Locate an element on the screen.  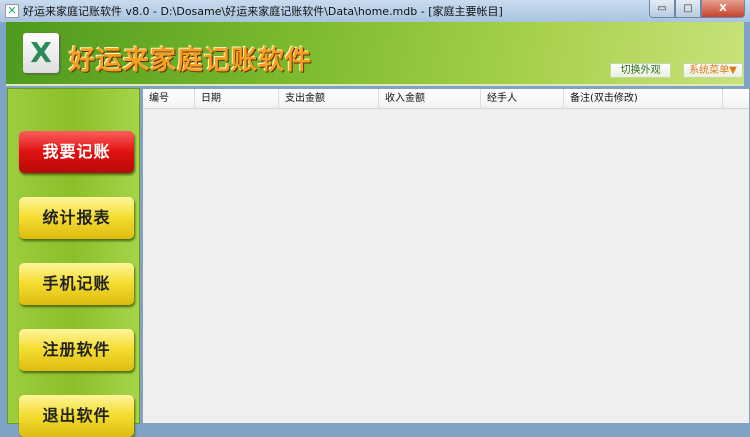
column-header-expense: 支出金额 is located at coordinates (329, 99).